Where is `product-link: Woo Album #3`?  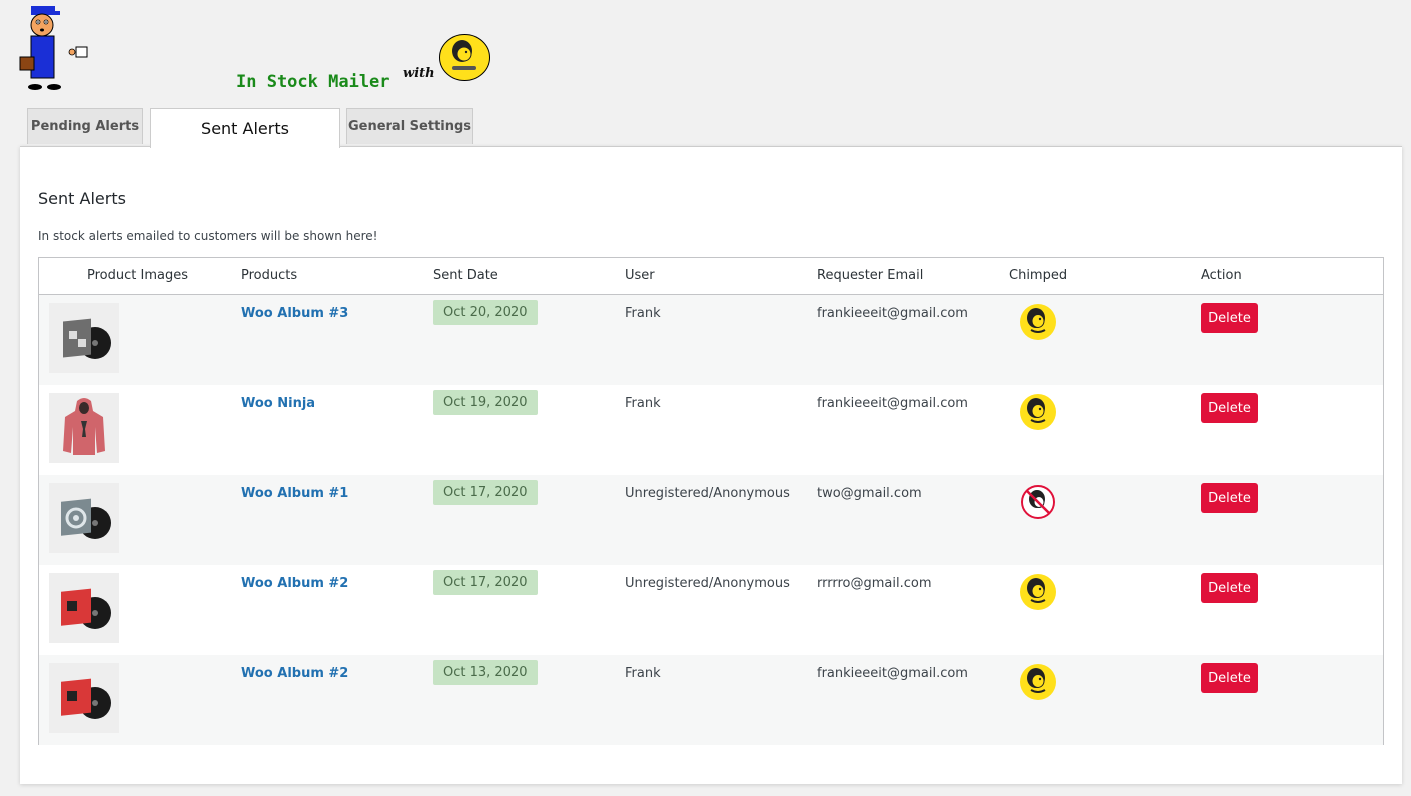
product-link: Woo Album #3 is located at coordinates (294, 313).